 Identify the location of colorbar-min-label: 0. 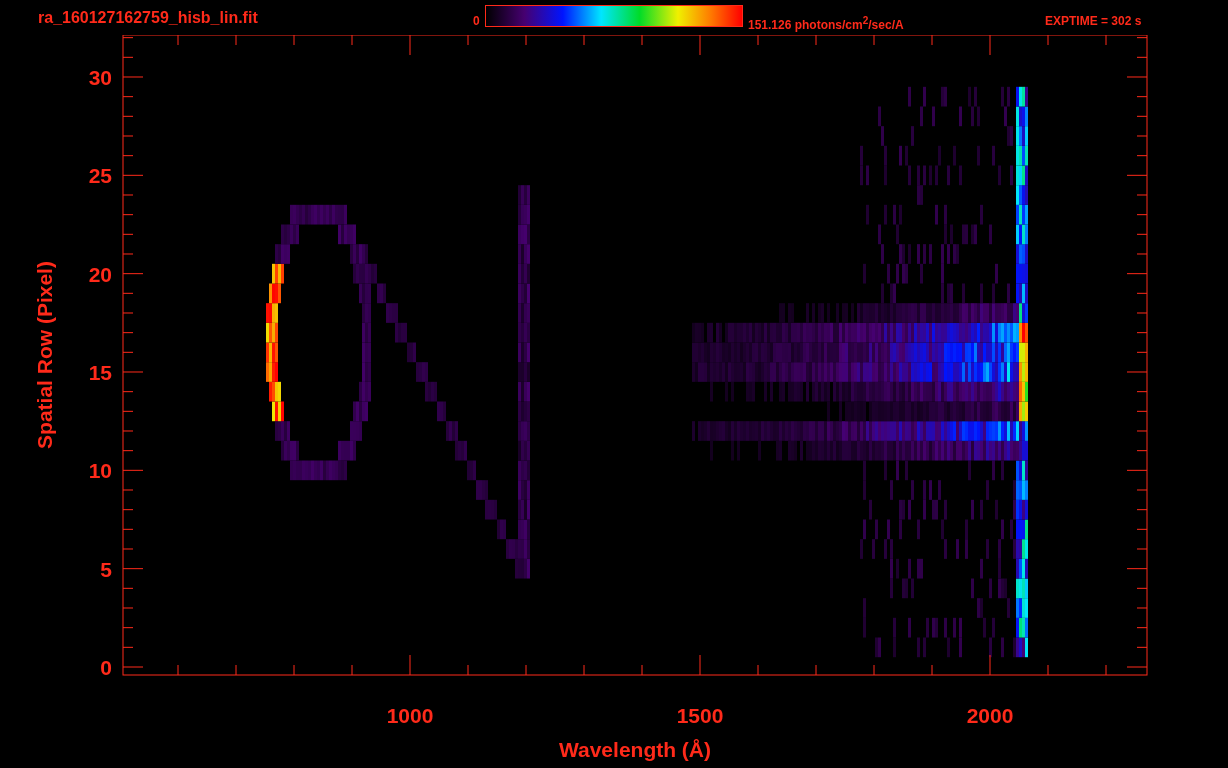
(476, 21).